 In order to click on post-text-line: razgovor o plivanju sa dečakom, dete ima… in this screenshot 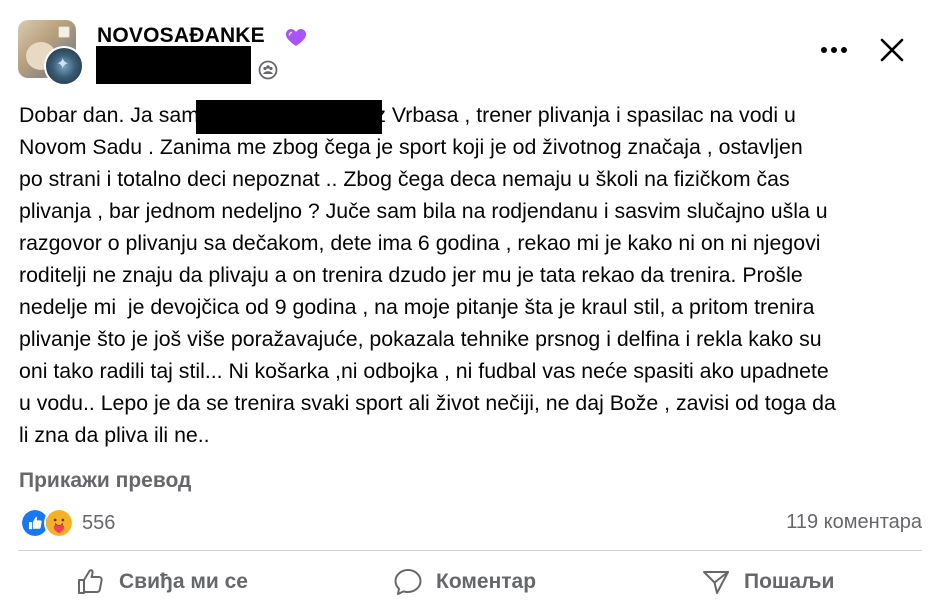, I will do `click(420, 243)`.